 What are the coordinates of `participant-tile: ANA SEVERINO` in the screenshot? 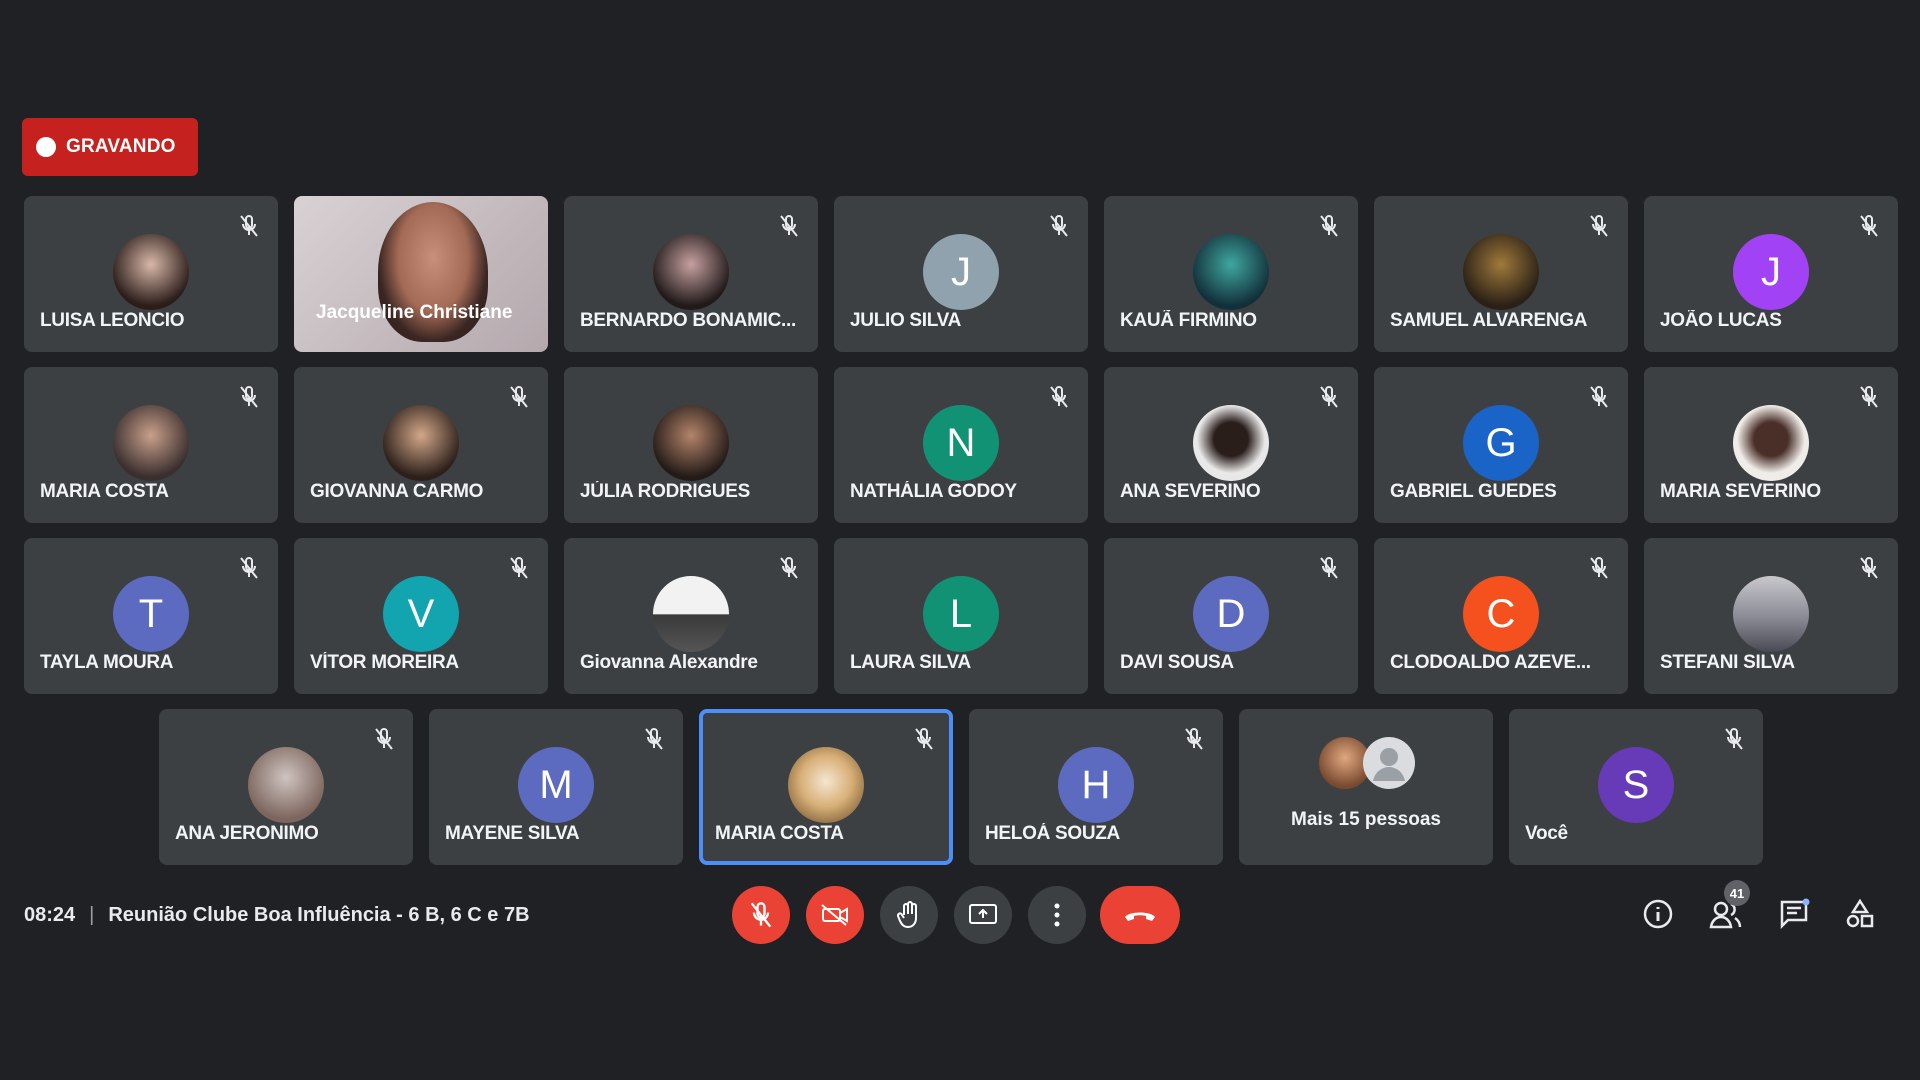 It's located at (1231, 445).